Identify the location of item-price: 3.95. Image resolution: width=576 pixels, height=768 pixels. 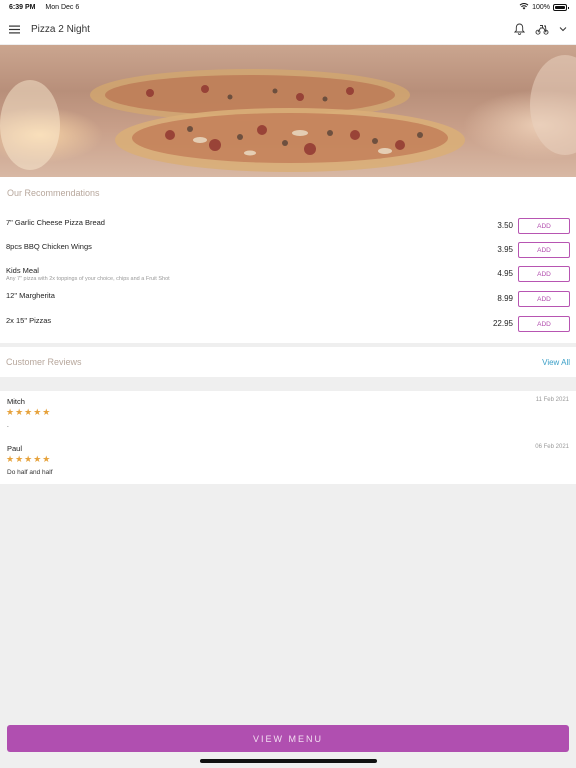
(505, 249).